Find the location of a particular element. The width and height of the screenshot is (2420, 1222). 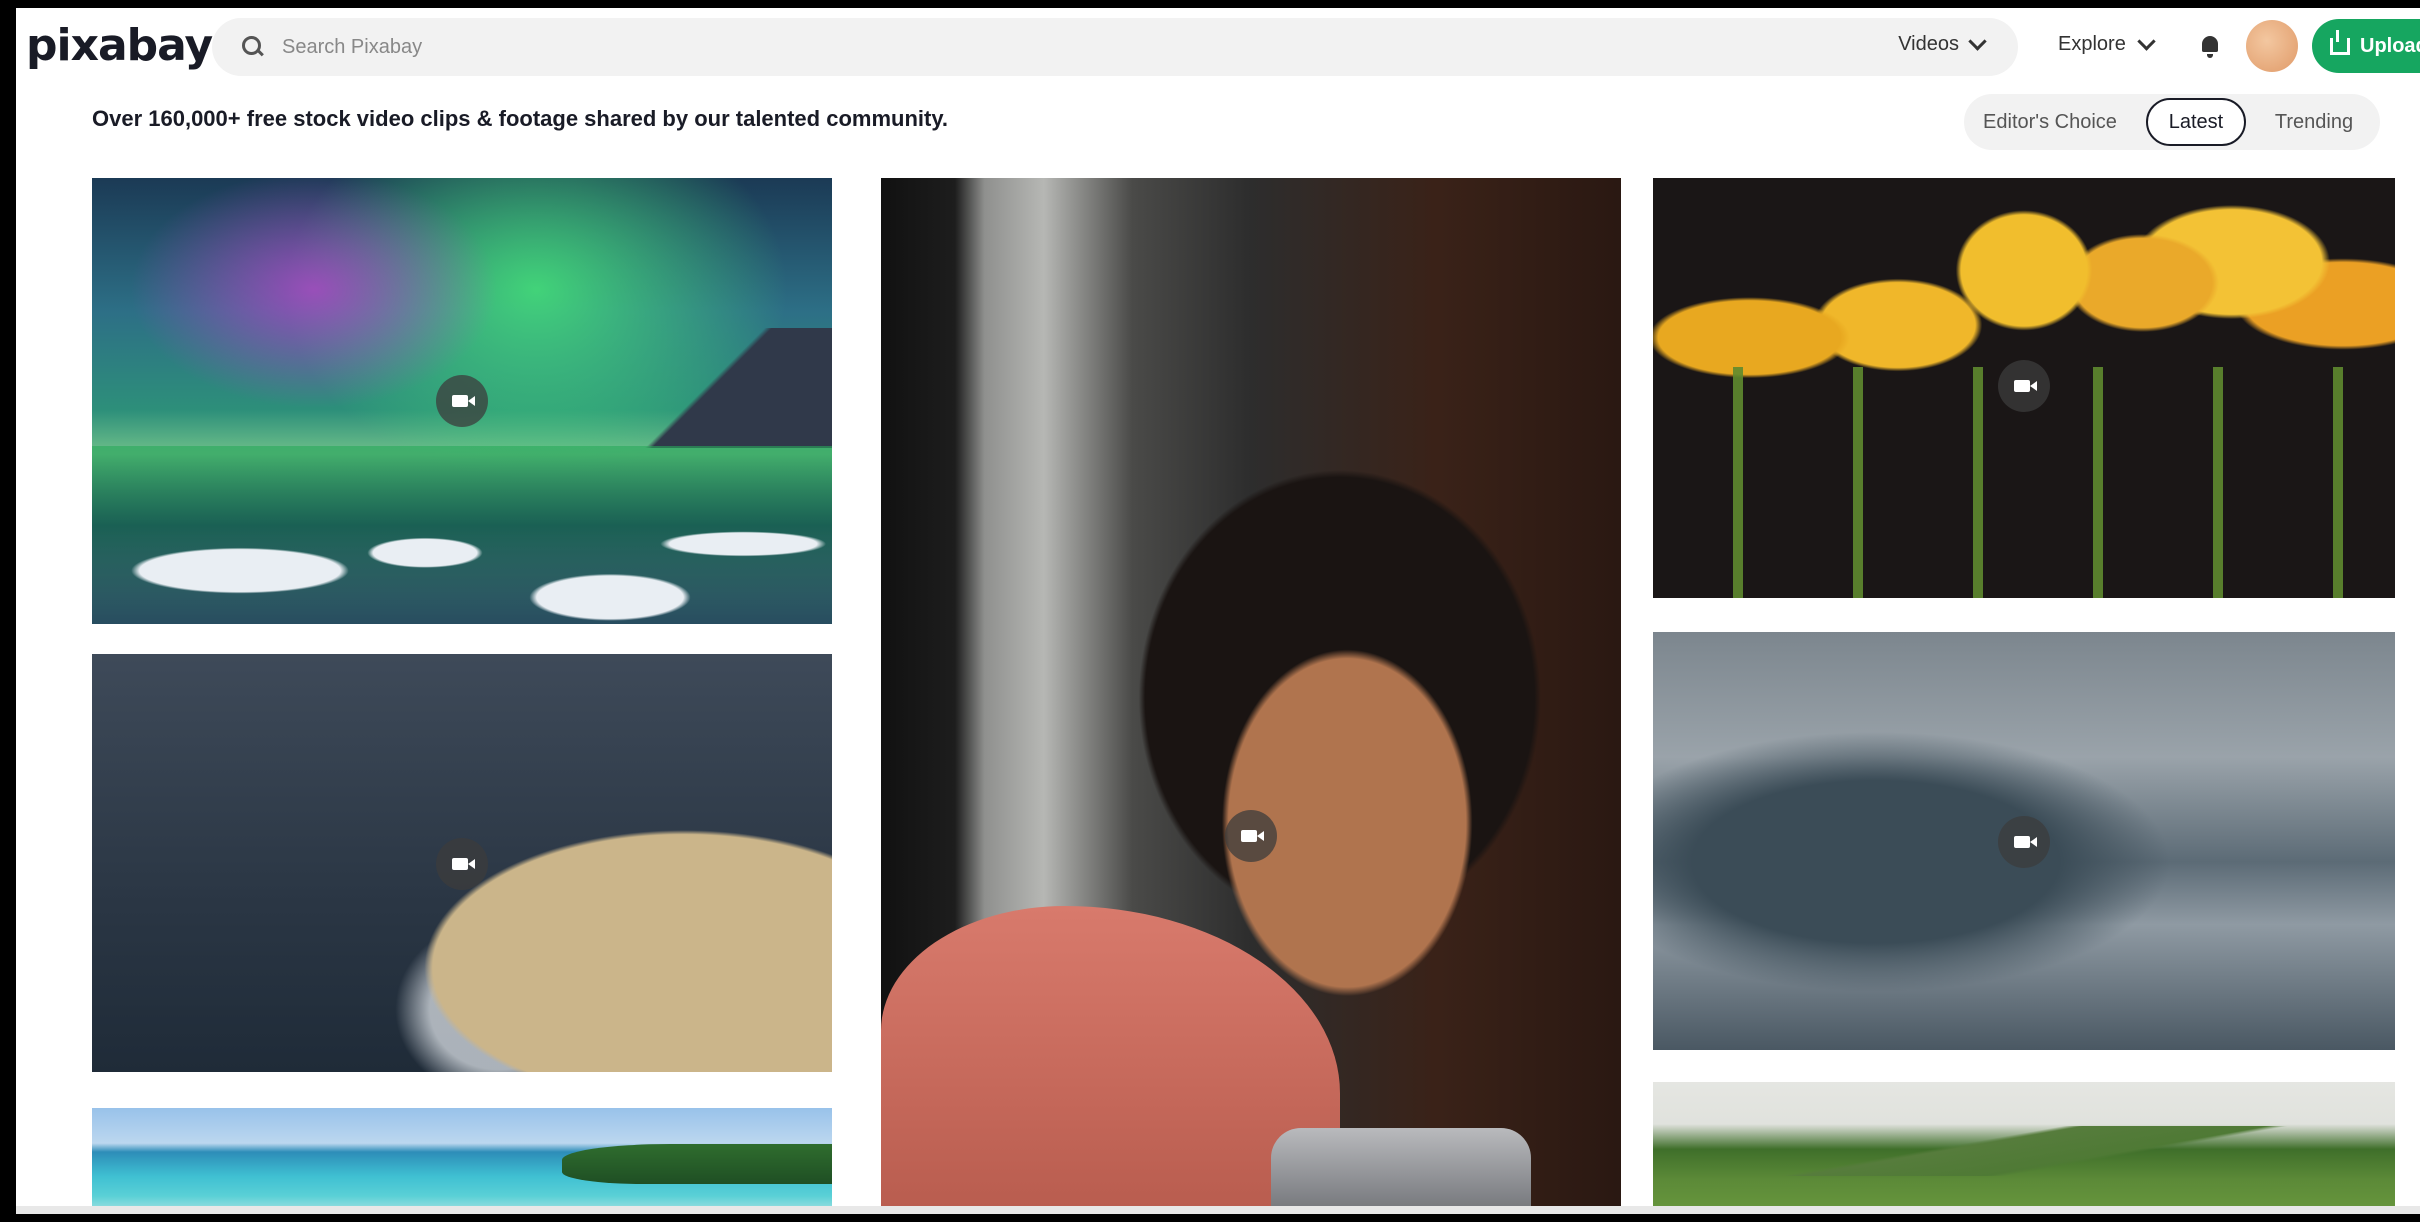

tab-editors-choice: Editor's Choice is located at coordinates (2050, 122).